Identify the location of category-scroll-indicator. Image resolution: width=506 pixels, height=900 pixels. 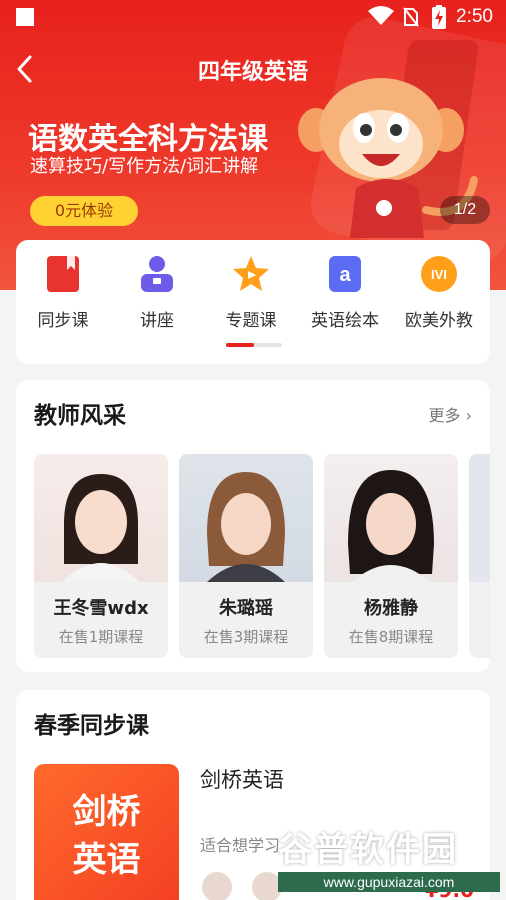
(254, 345).